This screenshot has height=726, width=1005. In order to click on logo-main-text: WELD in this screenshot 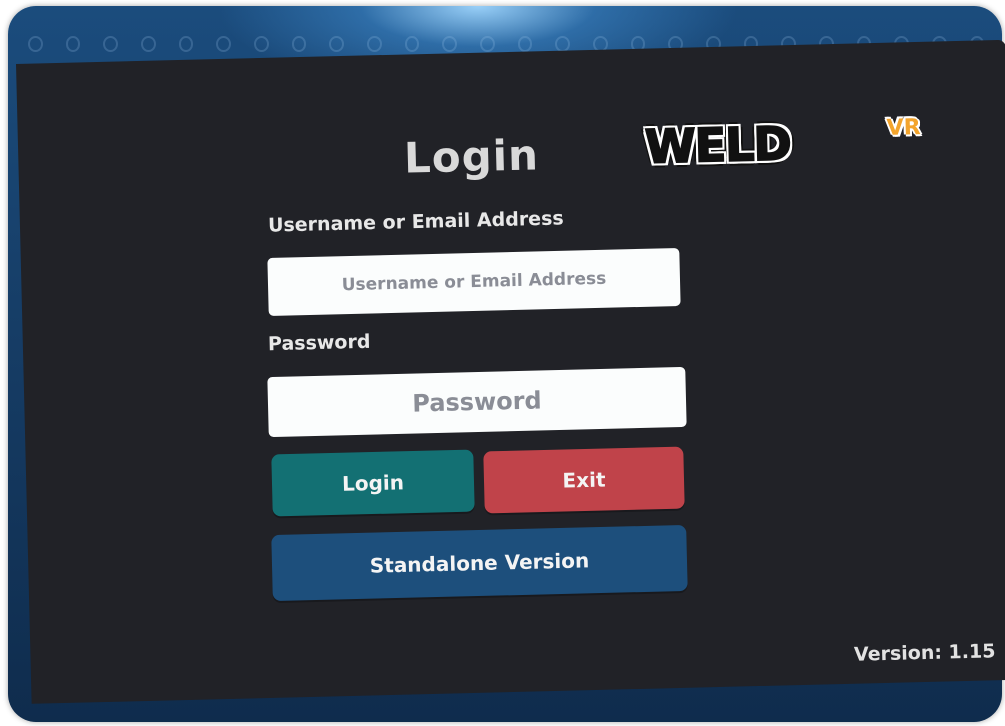, I will do `click(717, 145)`.